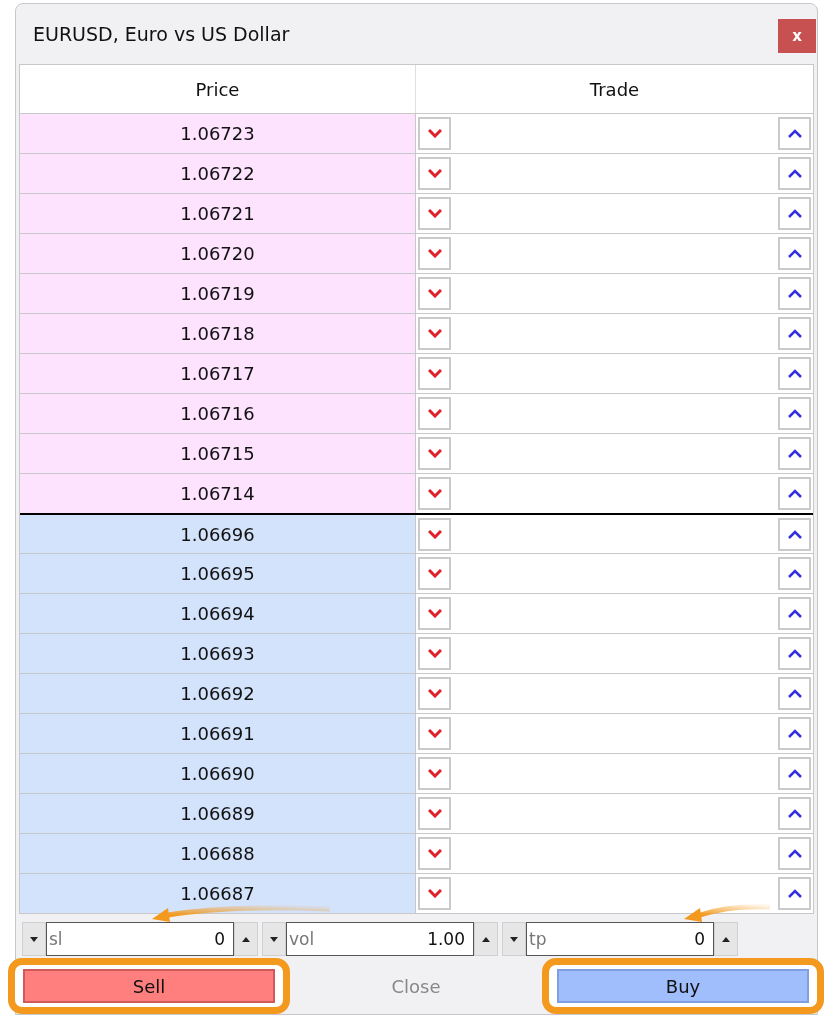 This screenshot has height=1030, width=828. What do you see at coordinates (217, 493) in the screenshot?
I see `price-cell: 1.06714` at bounding box center [217, 493].